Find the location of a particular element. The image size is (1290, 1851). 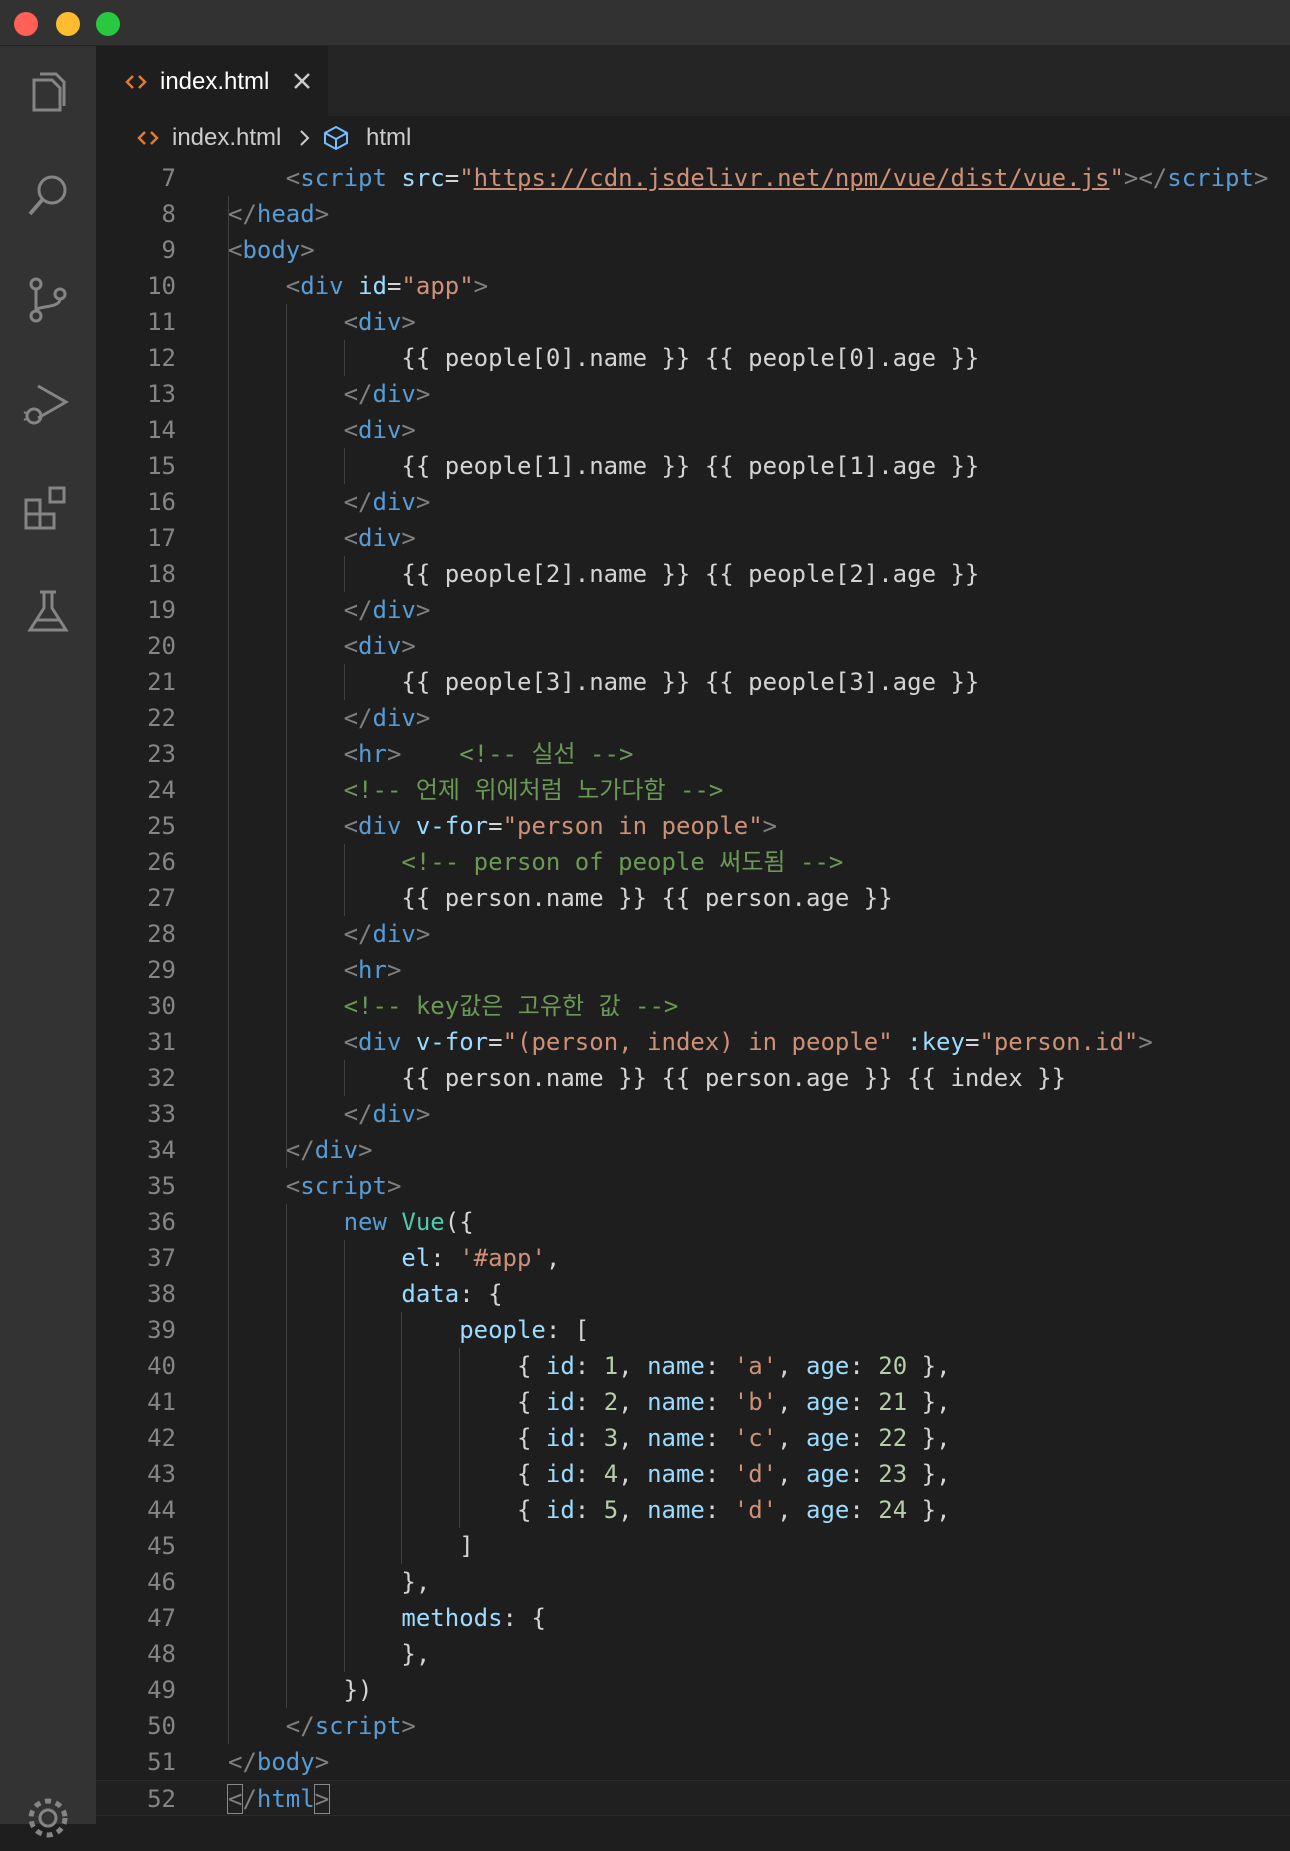

code-text: methods: { is located at coordinates (473, 1618).